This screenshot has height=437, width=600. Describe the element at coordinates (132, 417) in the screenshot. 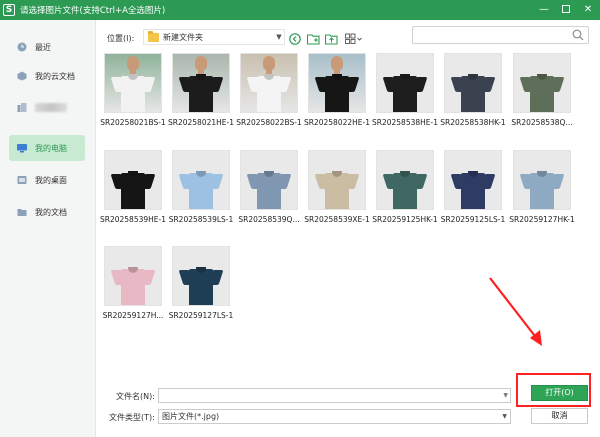

I see `filetype-label: 文件类型(T):` at that location.